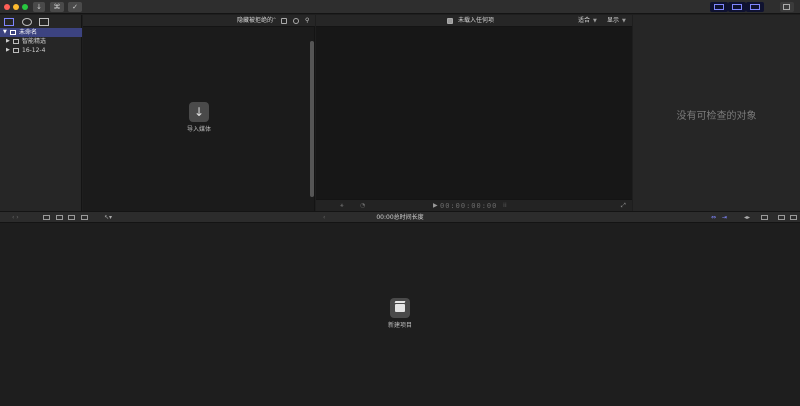  Describe the element at coordinates (16, 41) in the screenshot. I see `folder-icon` at that location.